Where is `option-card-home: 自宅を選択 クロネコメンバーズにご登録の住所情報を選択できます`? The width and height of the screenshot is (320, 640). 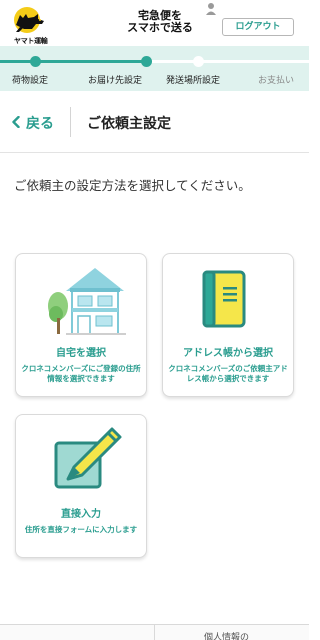 option-card-home: 自宅を選択 クロネコメンバーズにご登録の住所情報を選択できます is located at coordinates (81, 325).